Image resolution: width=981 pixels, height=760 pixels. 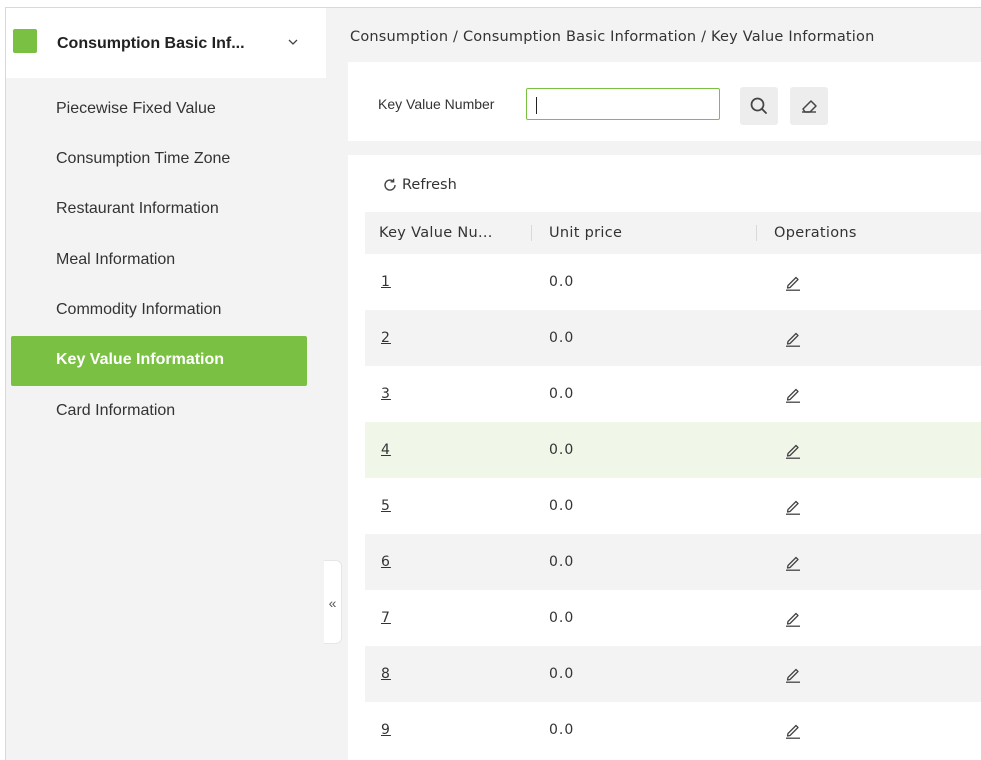 I want to click on refresh-button: Refresh, so click(x=419, y=186).